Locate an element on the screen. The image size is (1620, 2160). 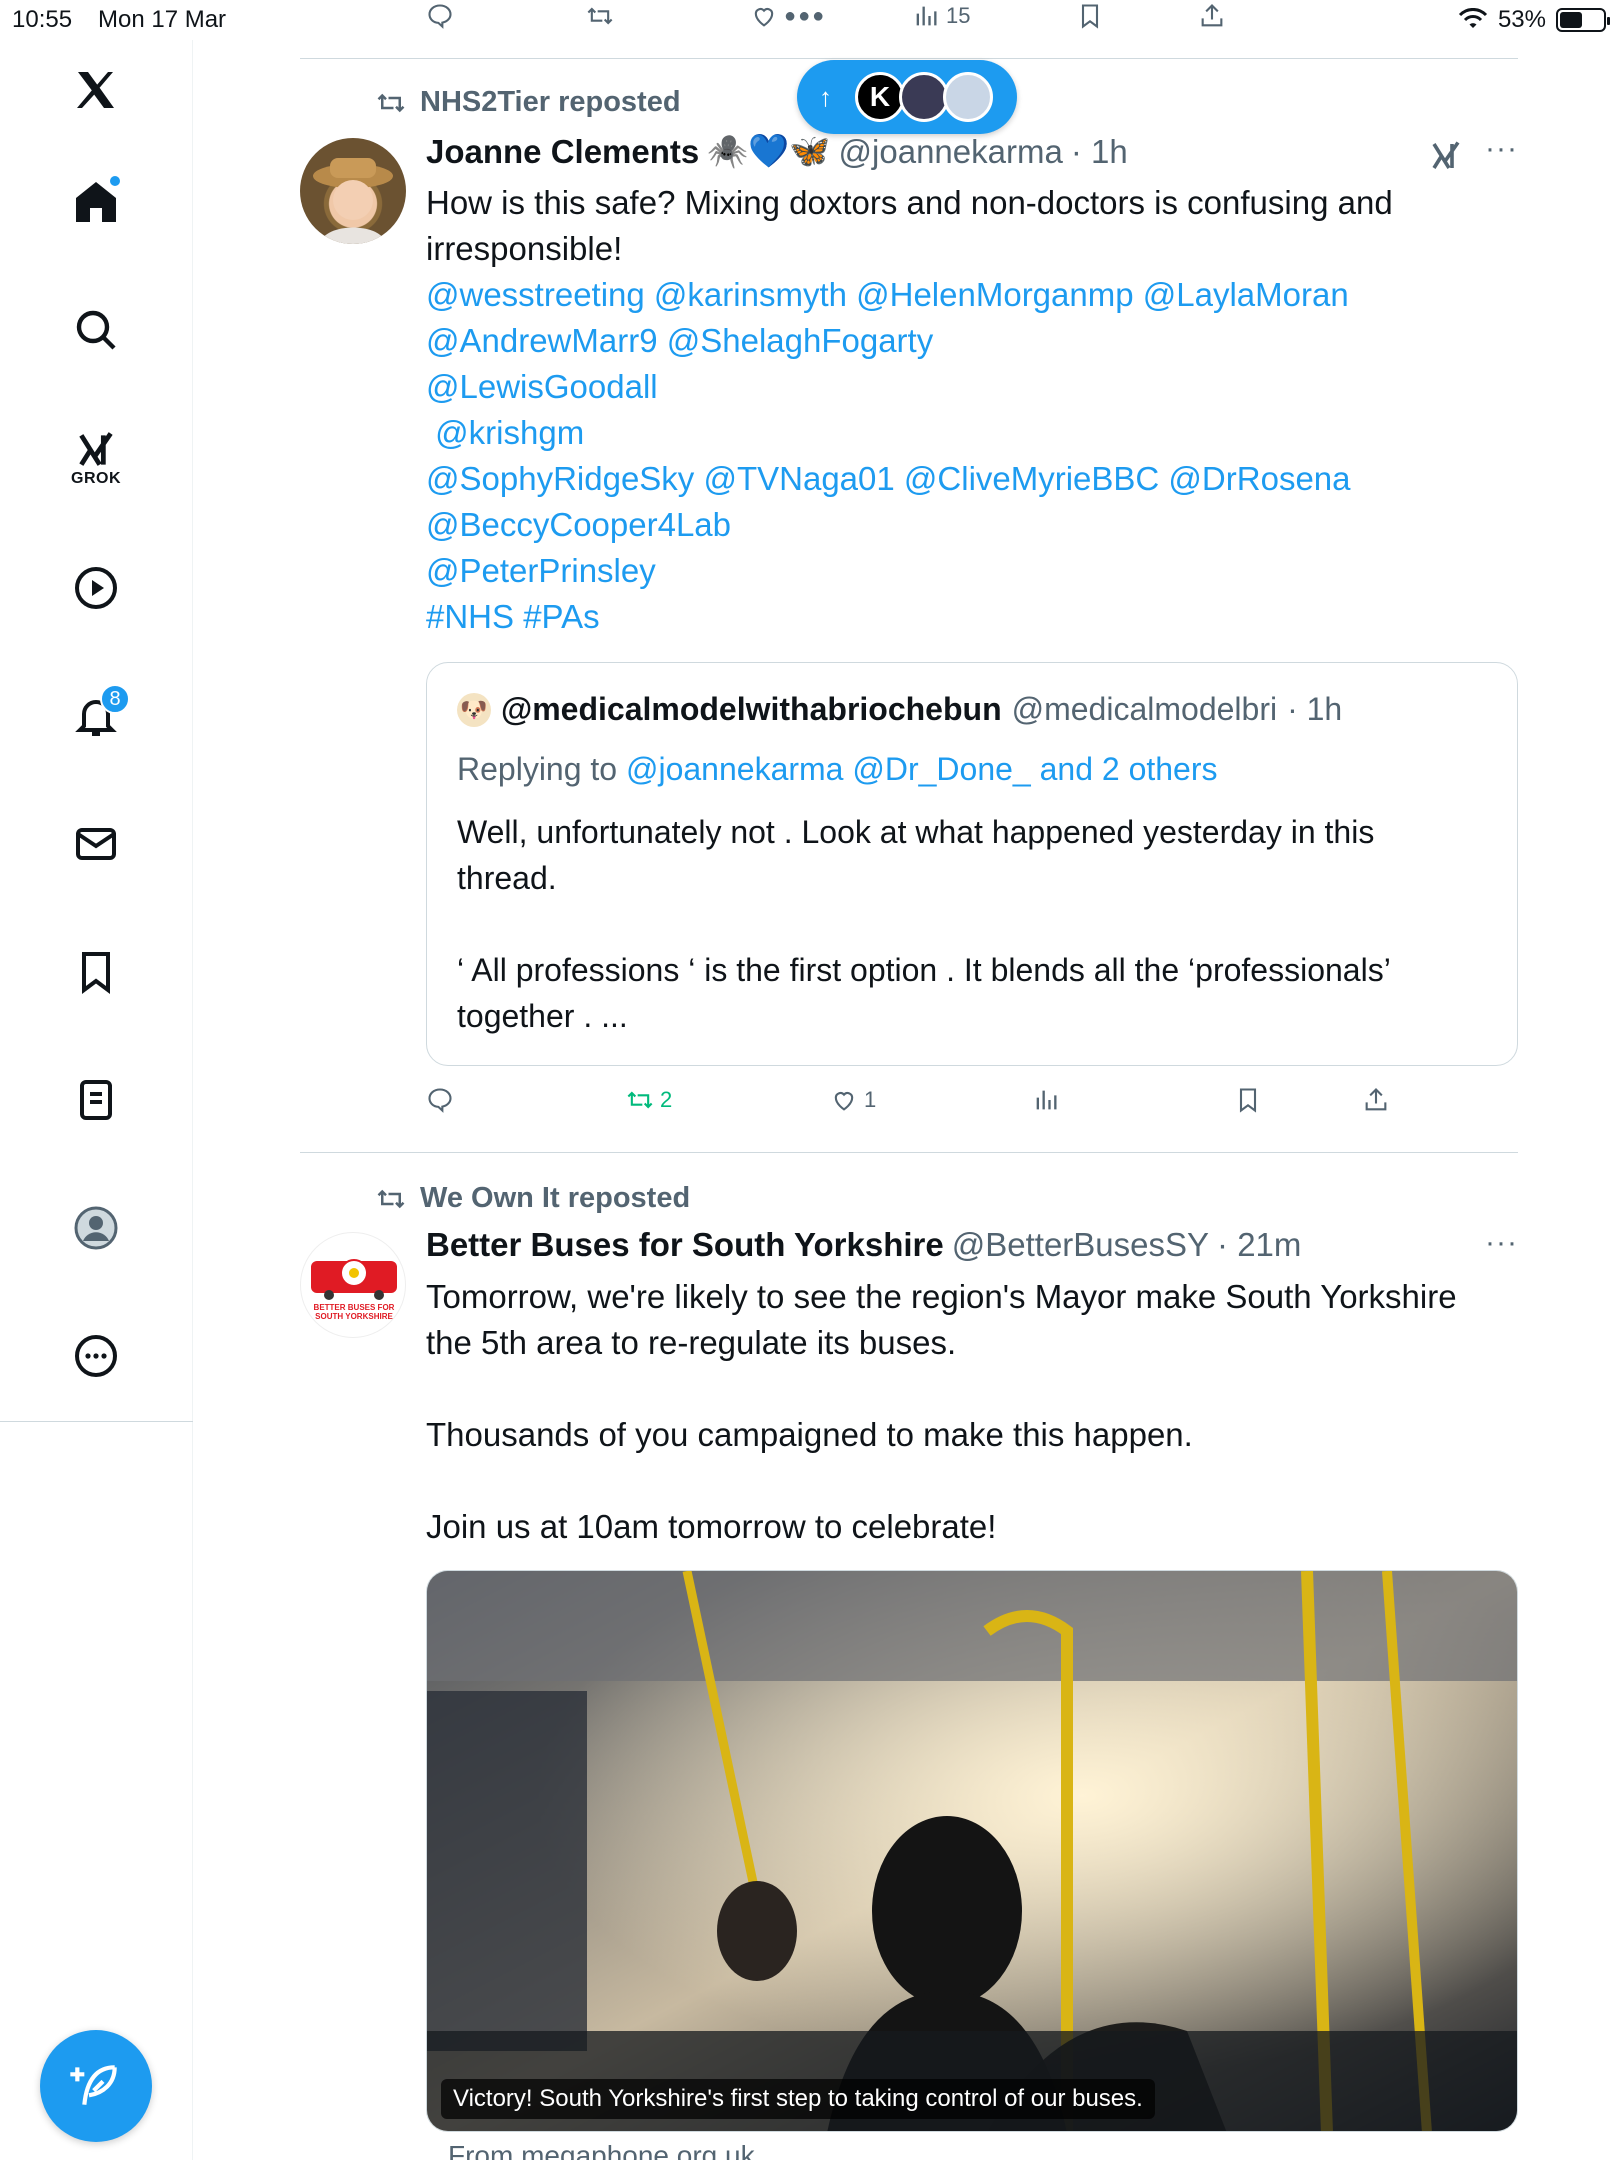
sidebar-item-bookmarks is located at coordinates (96, 972).